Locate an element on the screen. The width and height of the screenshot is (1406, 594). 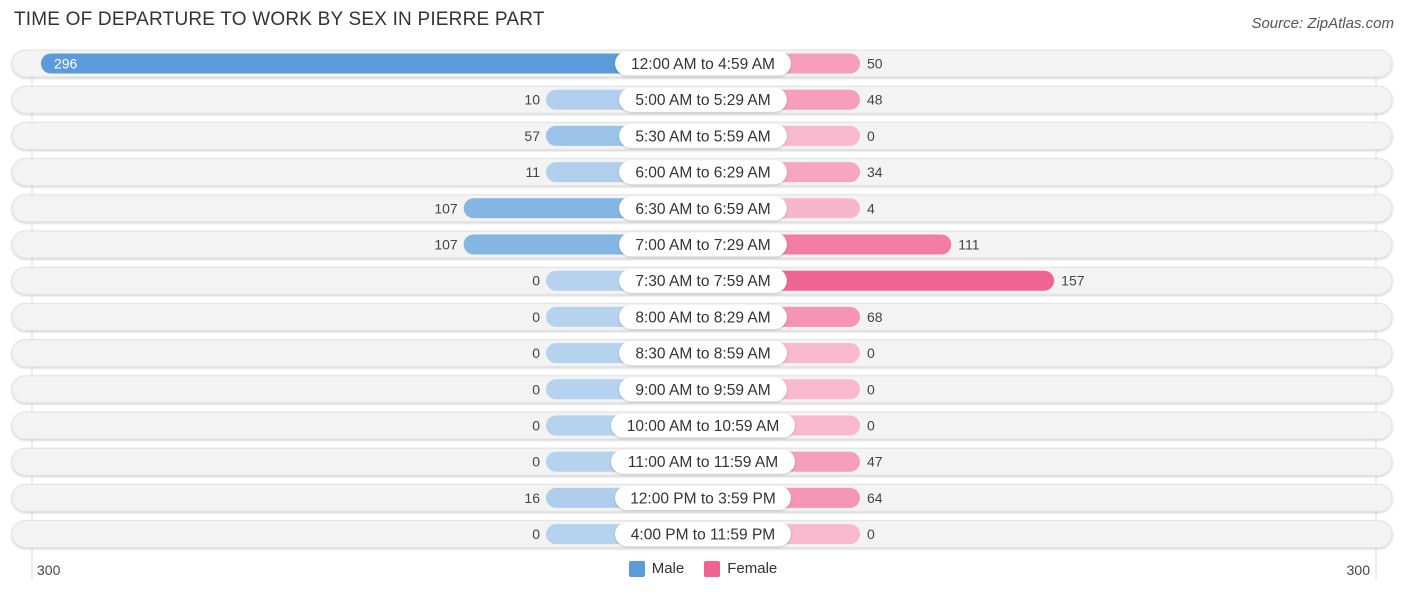
category-label: 12:00 PM to 3:59 PM is located at coordinates (703, 498).